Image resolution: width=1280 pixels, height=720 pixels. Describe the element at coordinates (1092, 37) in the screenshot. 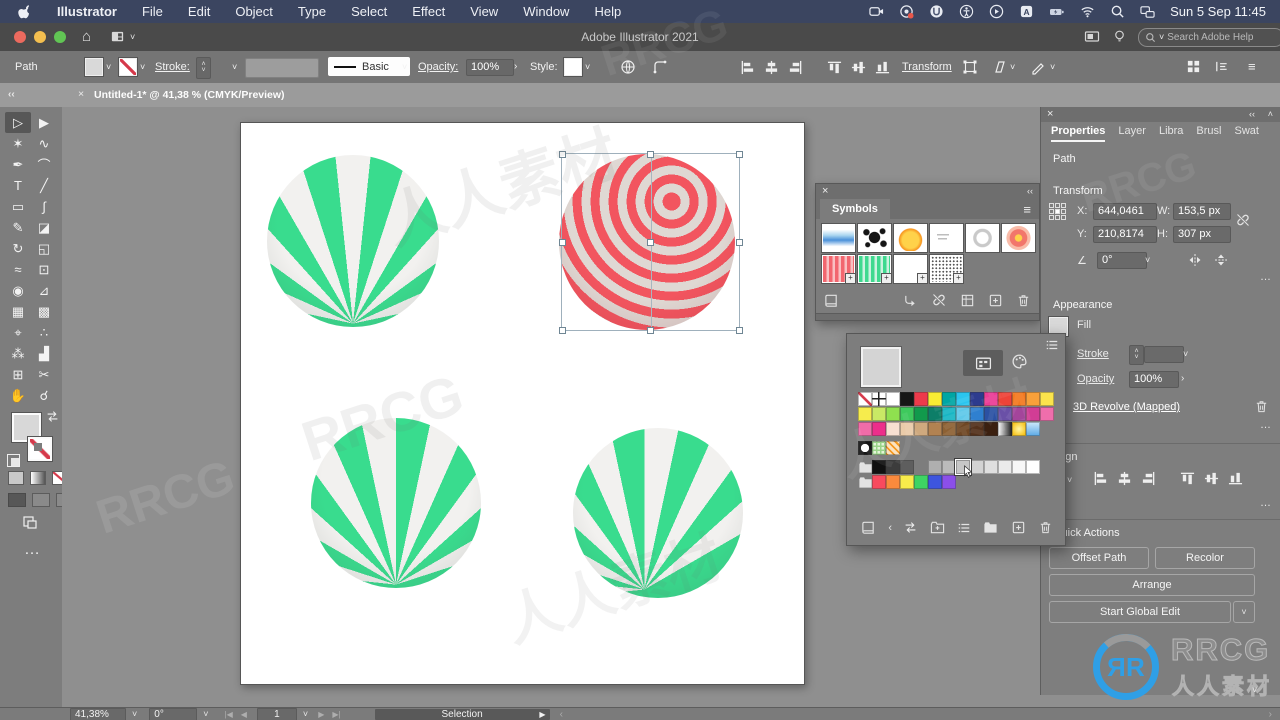

I see `arrange-documents-icon` at that location.